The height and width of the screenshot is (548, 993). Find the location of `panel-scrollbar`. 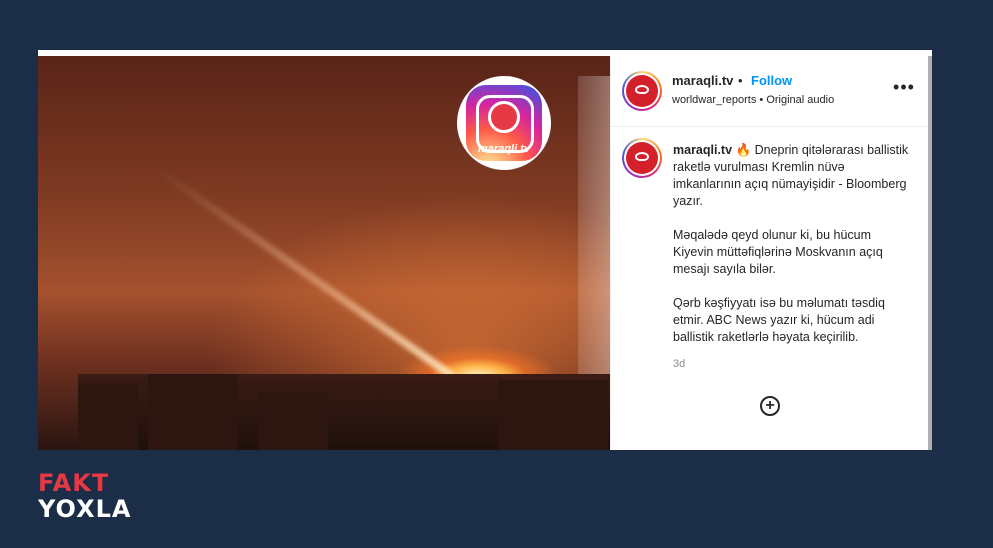

panel-scrollbar is located at coordinates (930, 253).